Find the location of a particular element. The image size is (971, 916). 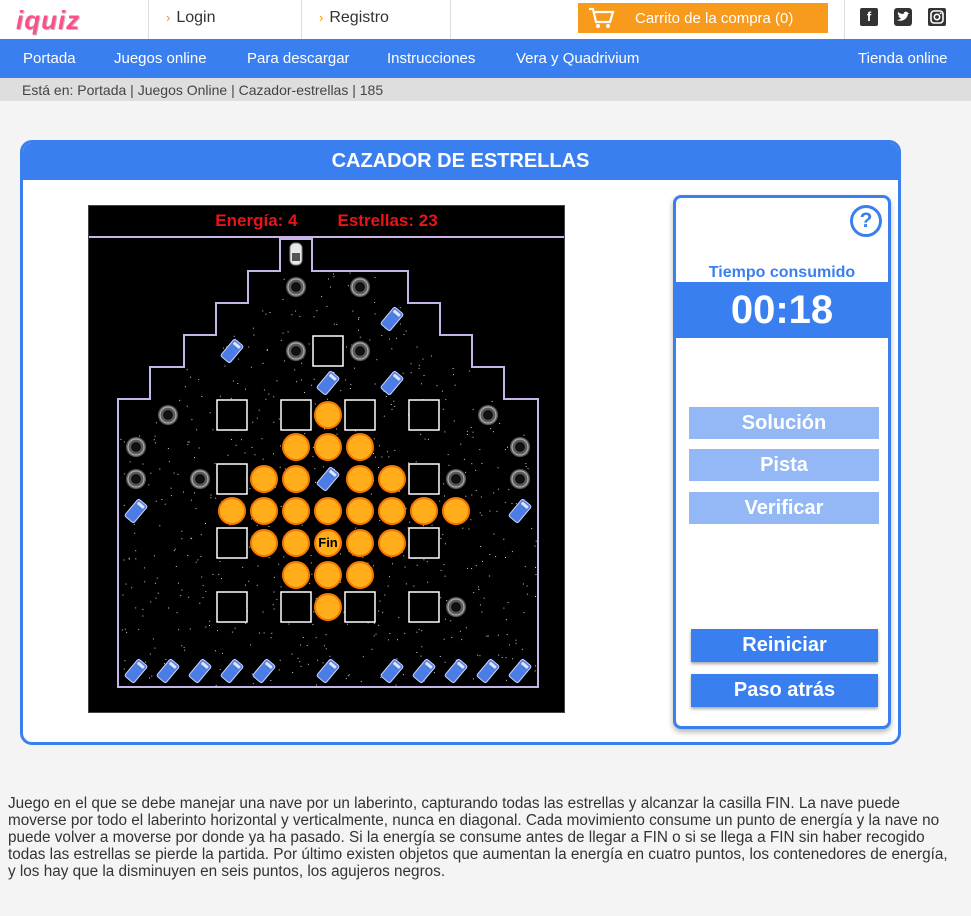

register-label: Registro is located at coordinates (359, 17).